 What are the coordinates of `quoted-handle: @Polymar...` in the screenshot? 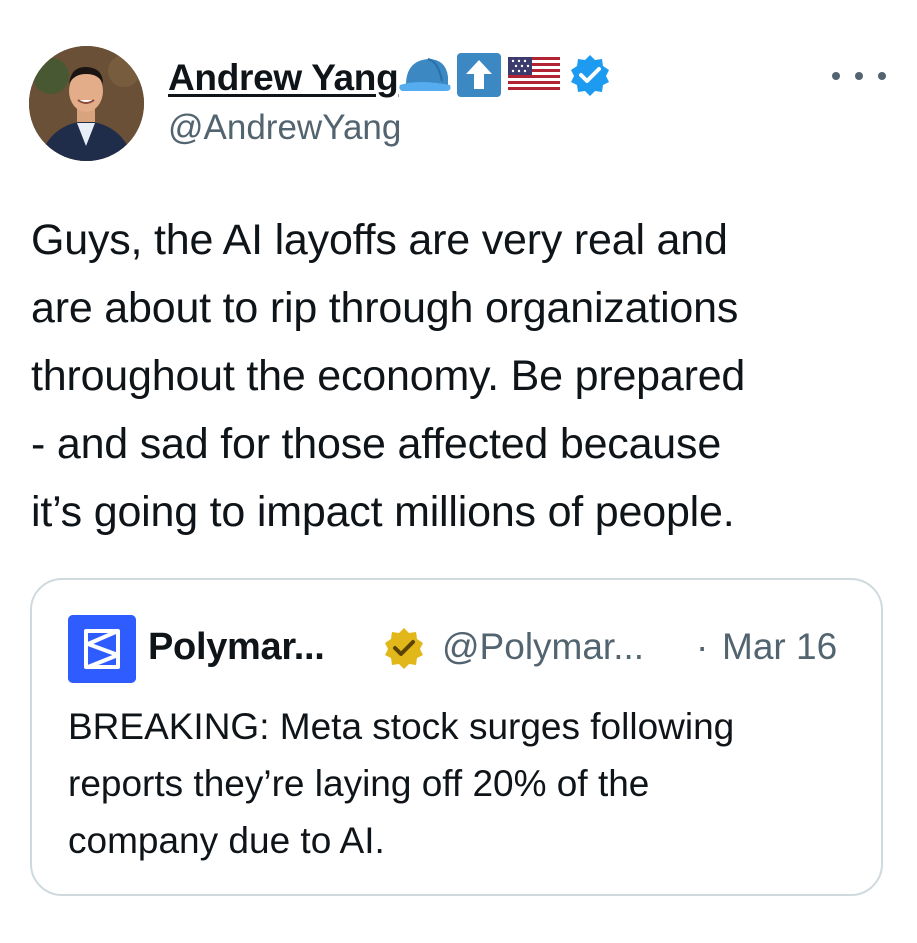 It's located at (543, 646).